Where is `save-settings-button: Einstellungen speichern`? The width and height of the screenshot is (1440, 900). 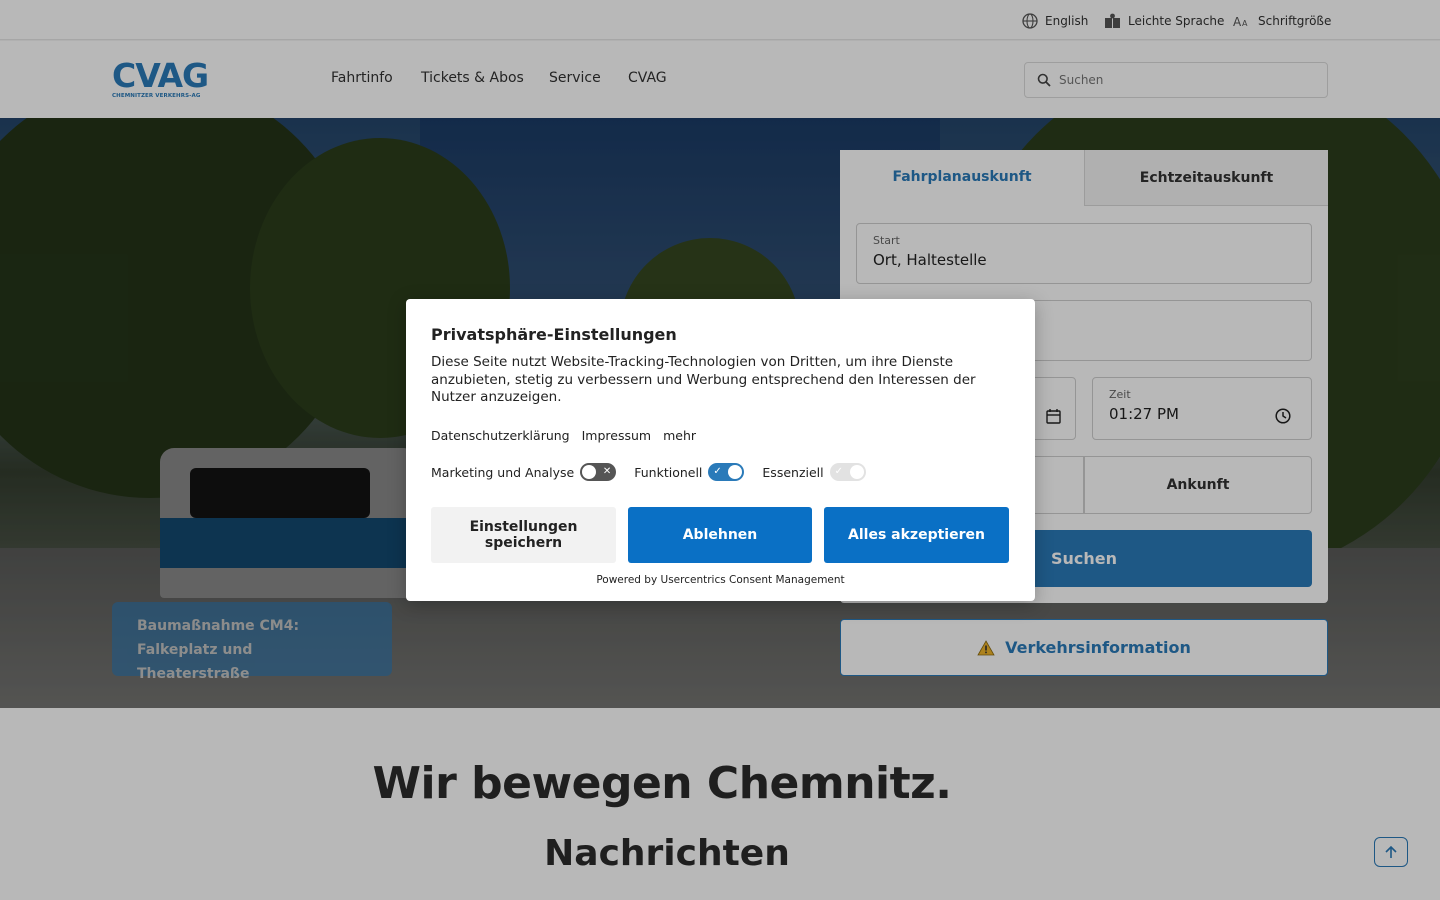
save-settings-button: Einstellungen speichern is located at coordinates (523, 535).